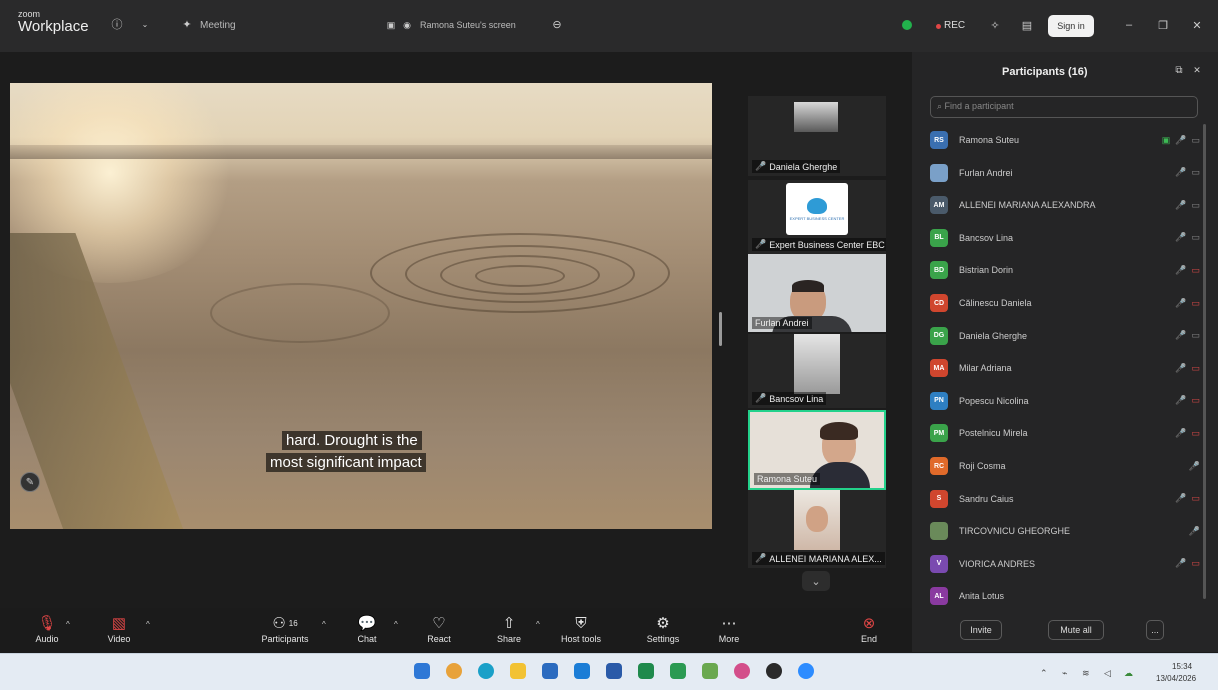  I want to click on clock-date: 13/04/2026, so click(1176, 678).